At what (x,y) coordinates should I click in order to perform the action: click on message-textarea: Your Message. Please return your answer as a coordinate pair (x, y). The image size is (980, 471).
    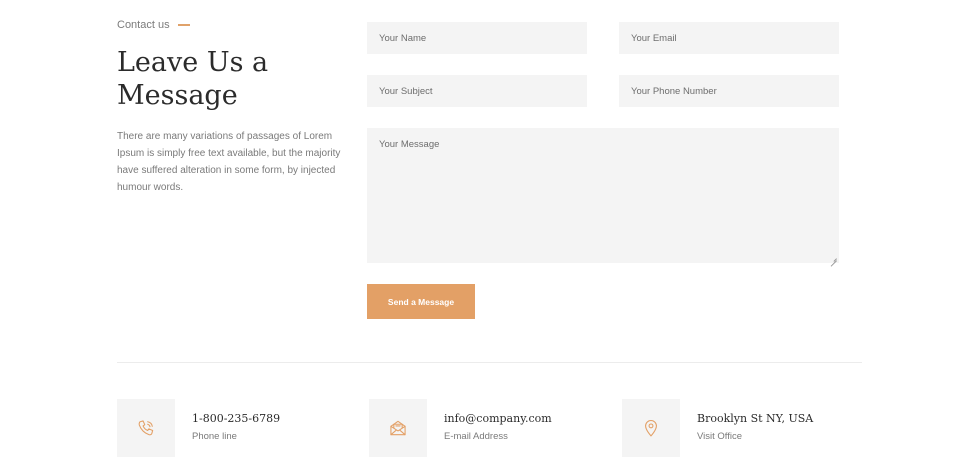
    Looking at the image, I should click on (603, 195).